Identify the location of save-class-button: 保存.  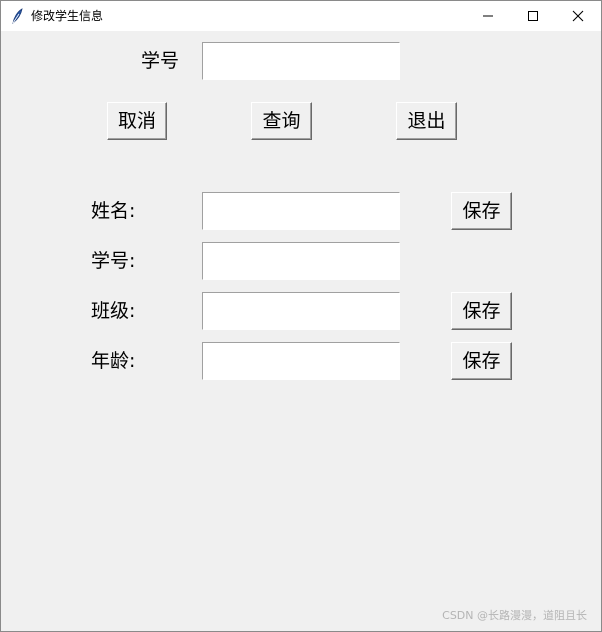
(481, 311).